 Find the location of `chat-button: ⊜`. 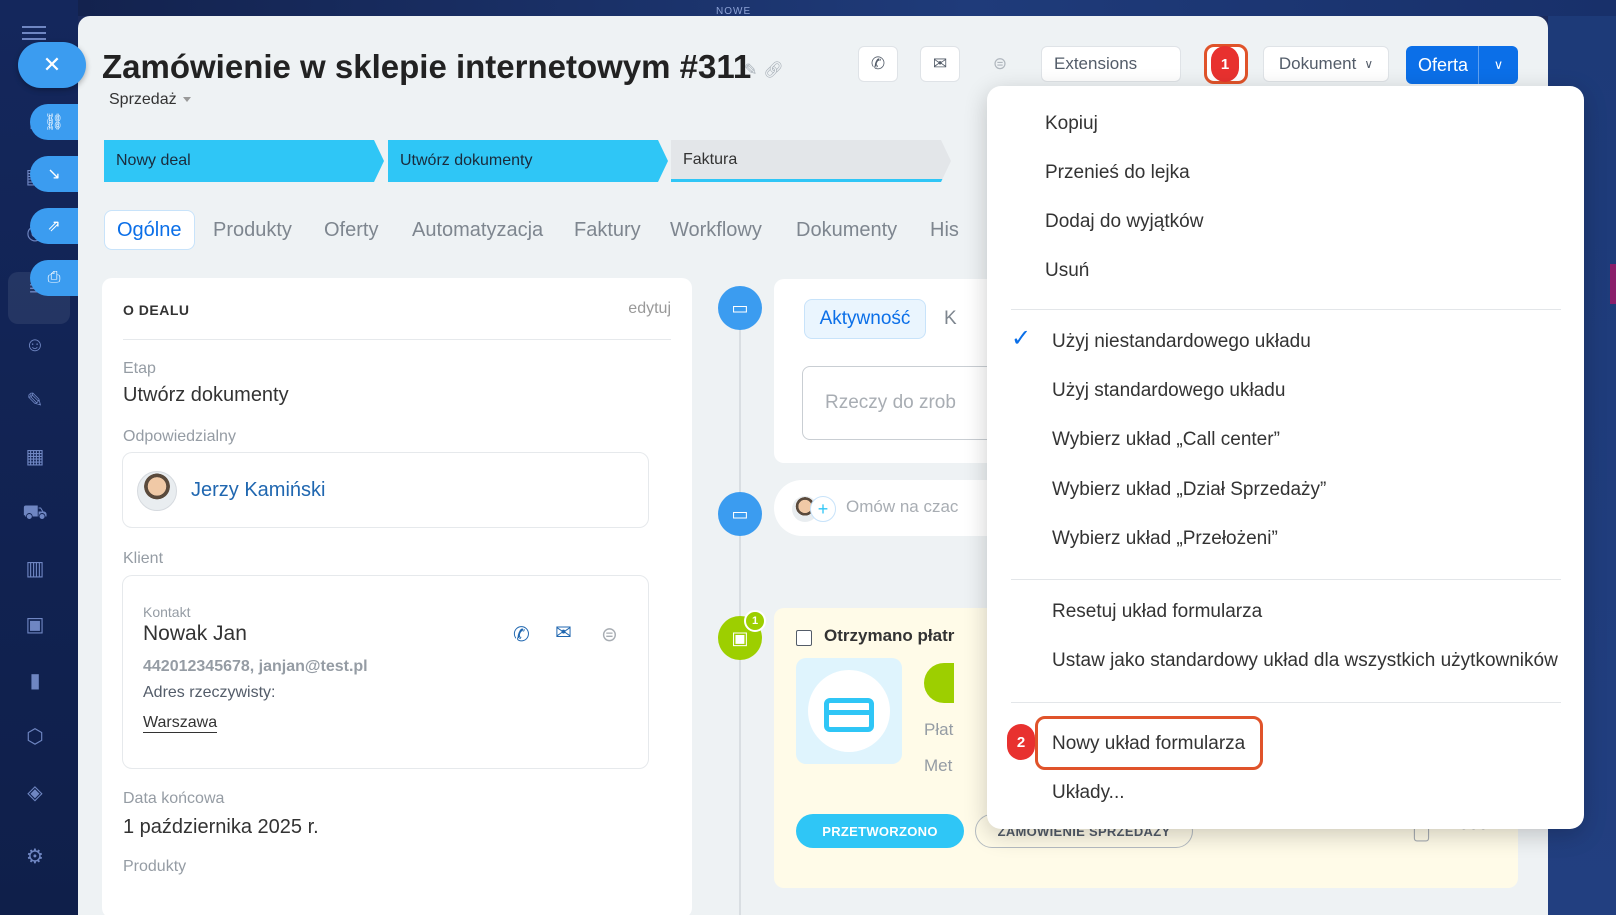

chat-button: ⊜ is located at coordinates (1000, 64).